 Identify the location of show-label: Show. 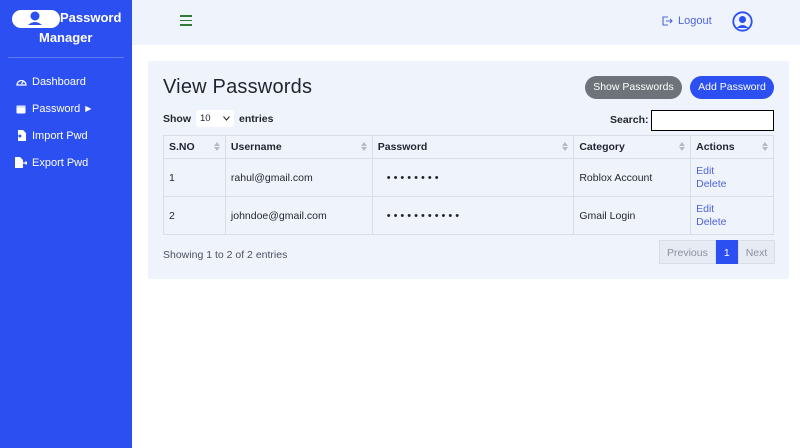
(177, 118).